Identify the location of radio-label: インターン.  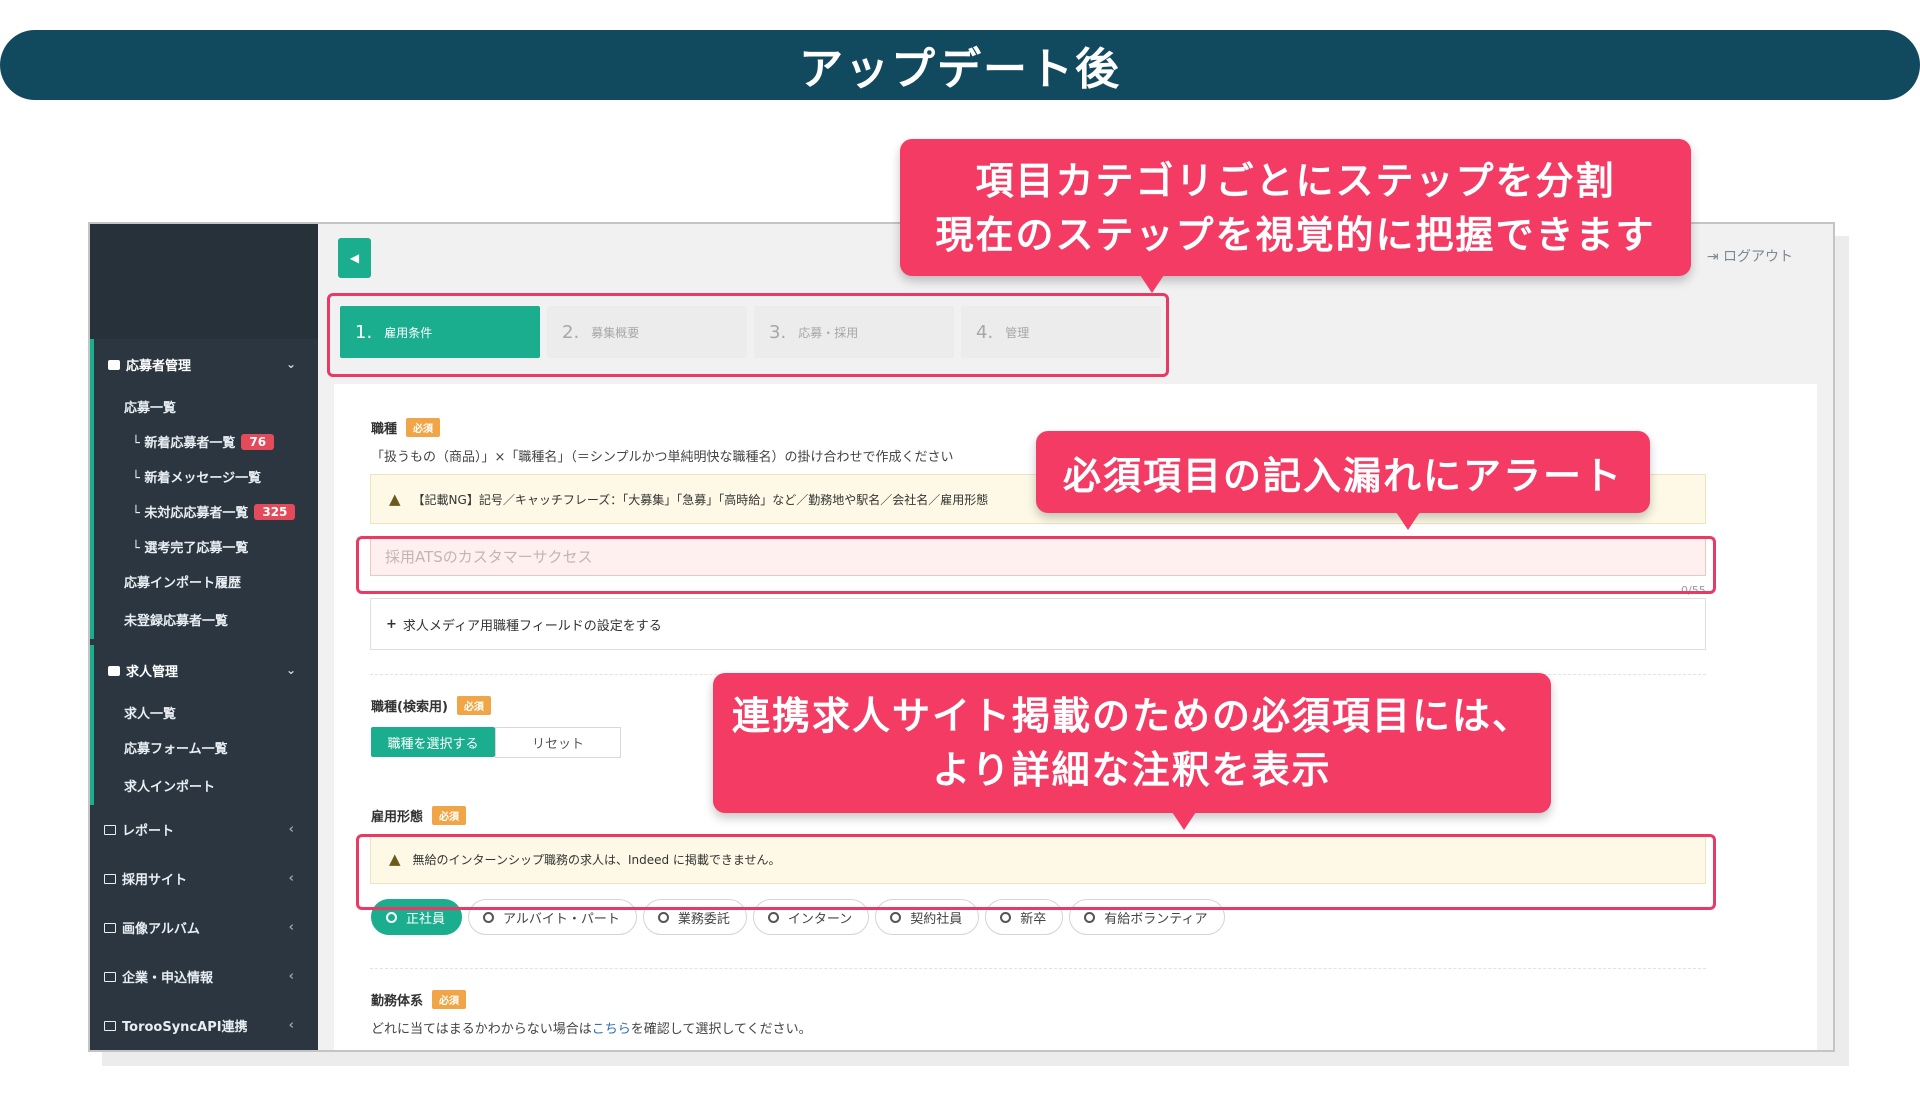
(820, 919).